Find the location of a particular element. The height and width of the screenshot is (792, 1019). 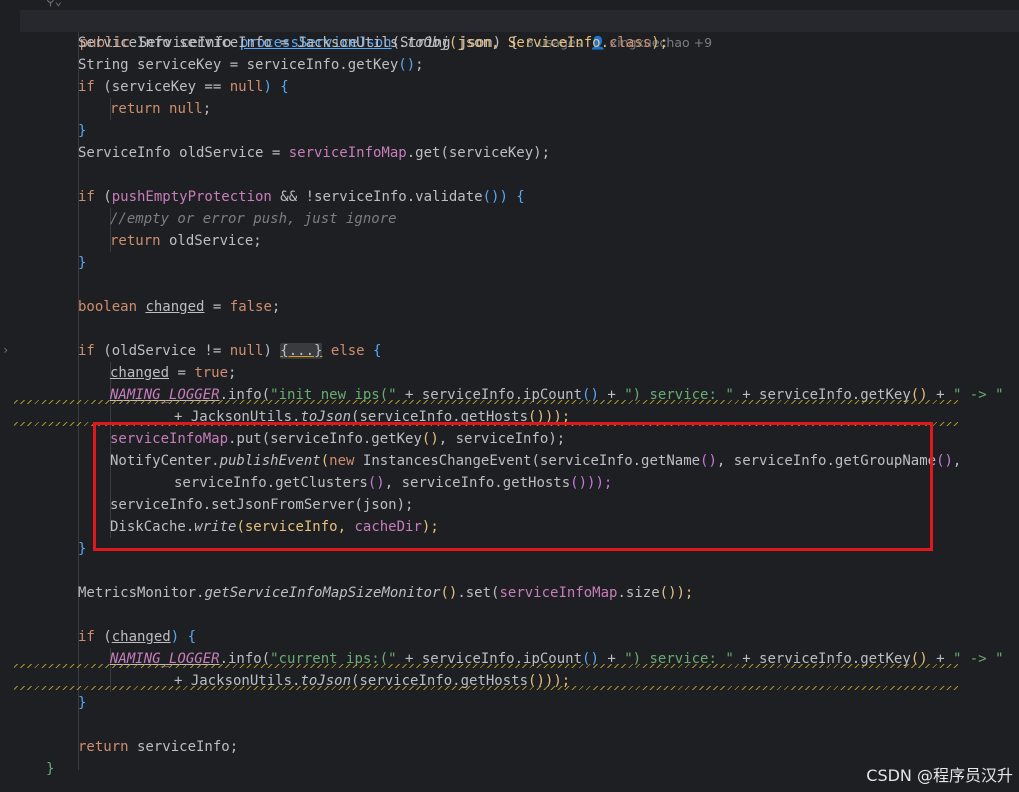

editor-gutter is located at coordinates (10, 396).